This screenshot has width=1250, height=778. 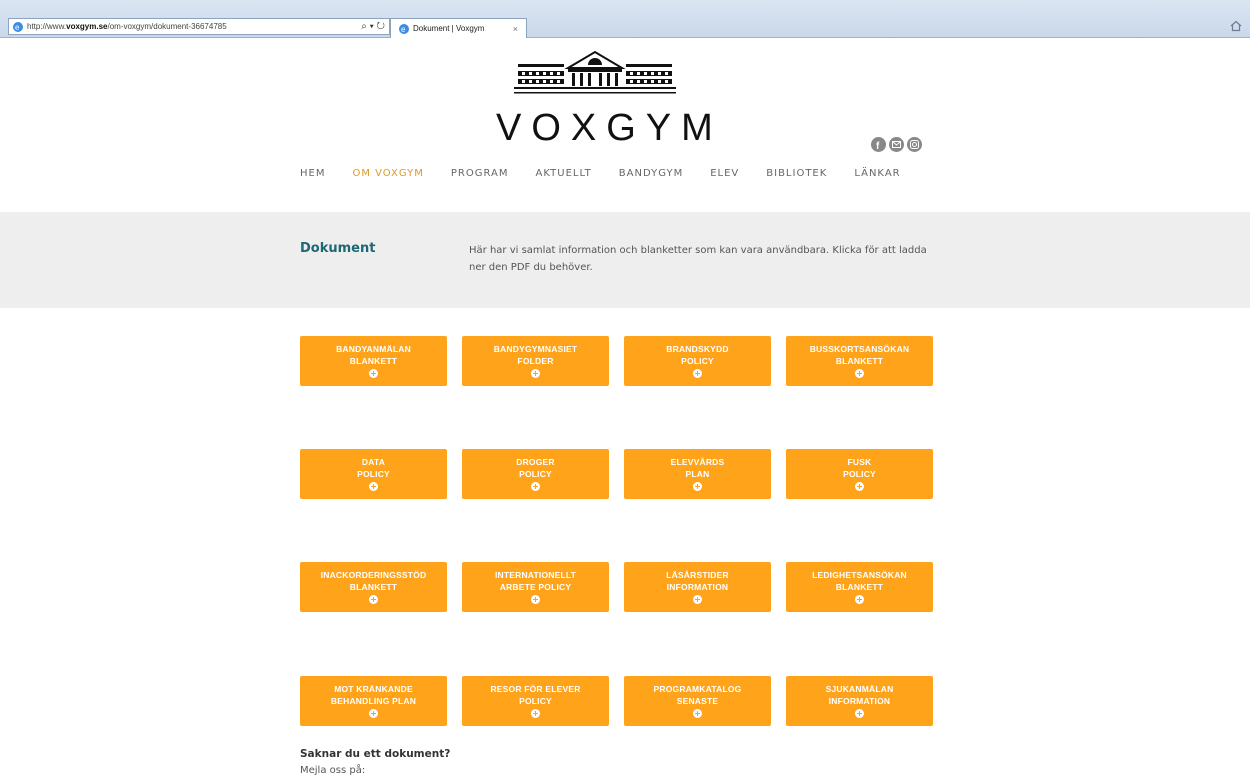 I want to click on doc-button: RESOR FÖR ELEVER POLICY, so click(x=535, y=701).